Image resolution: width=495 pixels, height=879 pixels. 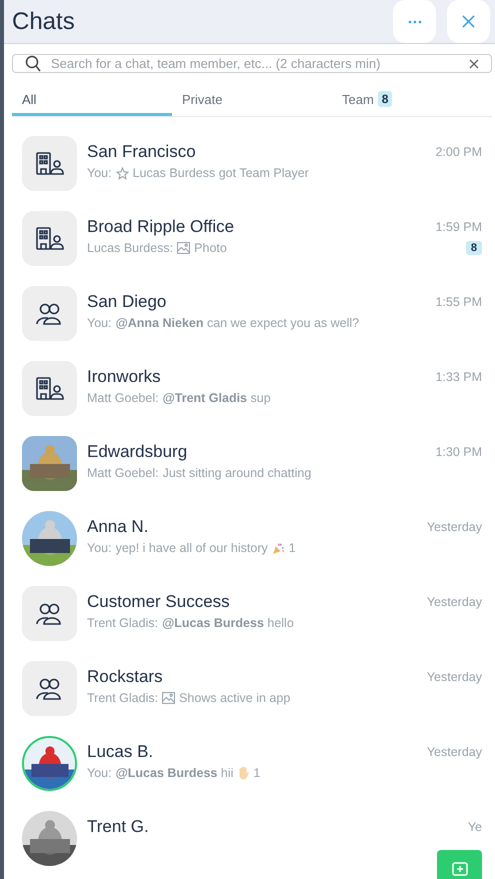 I want to click on chat-name: Lucas B., so click(x=254, y=752).